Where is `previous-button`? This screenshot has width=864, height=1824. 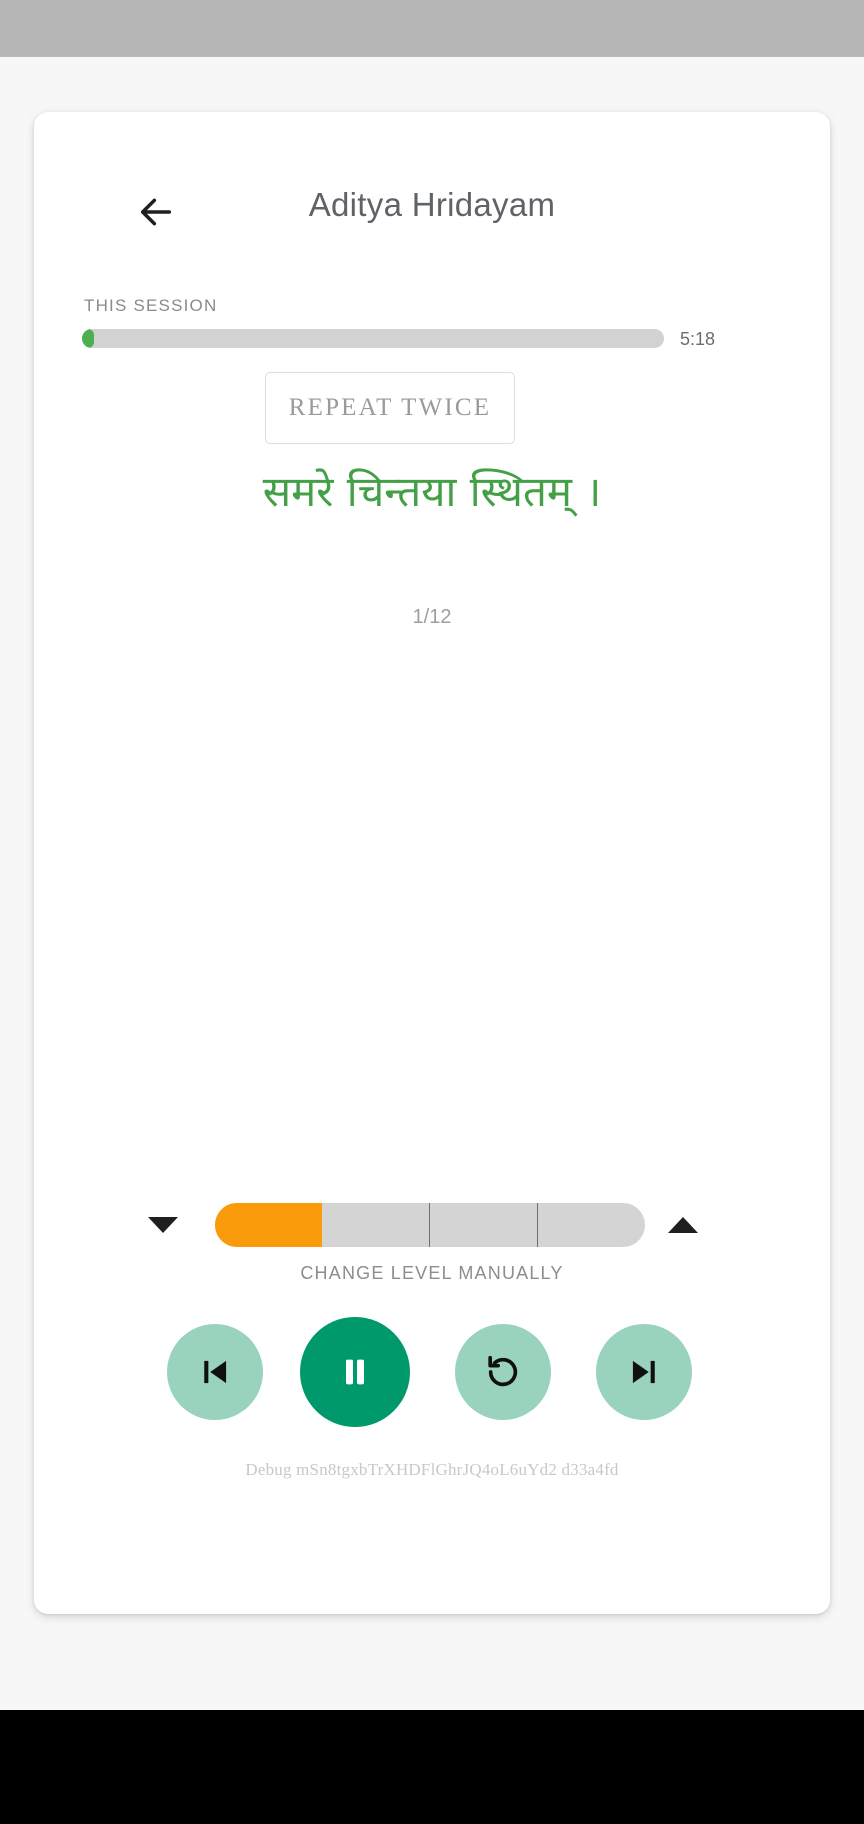 previous-button is located at coordinates (215, 1372).